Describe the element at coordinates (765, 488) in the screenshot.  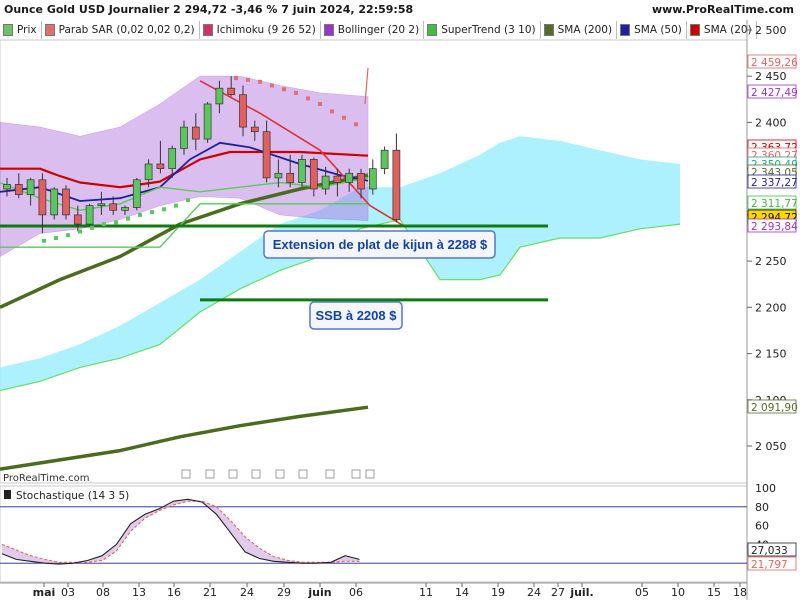
I see `stoch-y-tick-label: 100` at that location.